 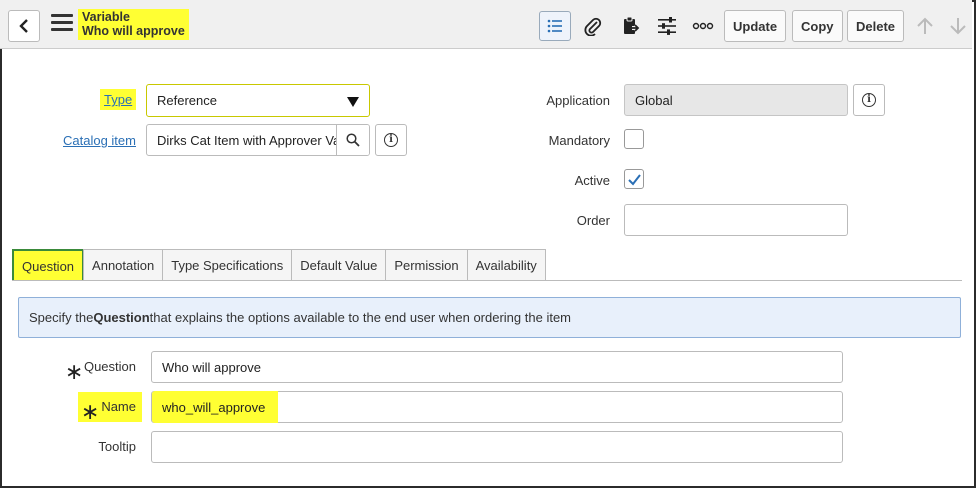 I want to click on attachment-button, so click(x=593, y=26).